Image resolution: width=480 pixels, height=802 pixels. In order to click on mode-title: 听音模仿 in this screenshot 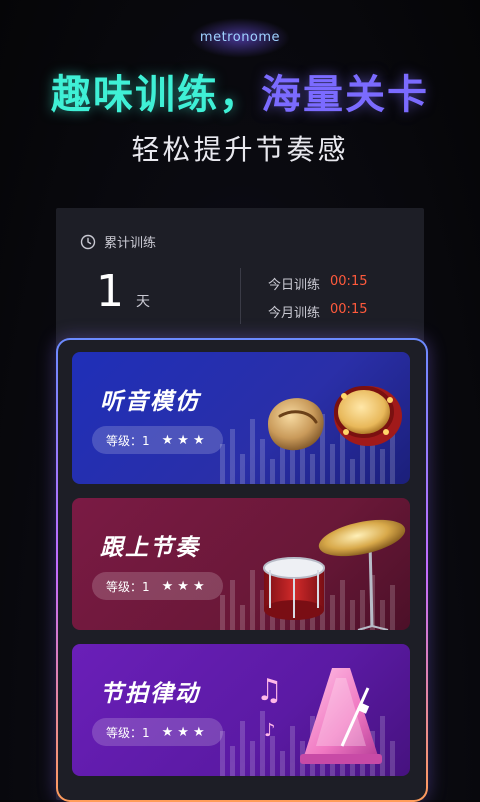, I will do `click(150, 402)`.